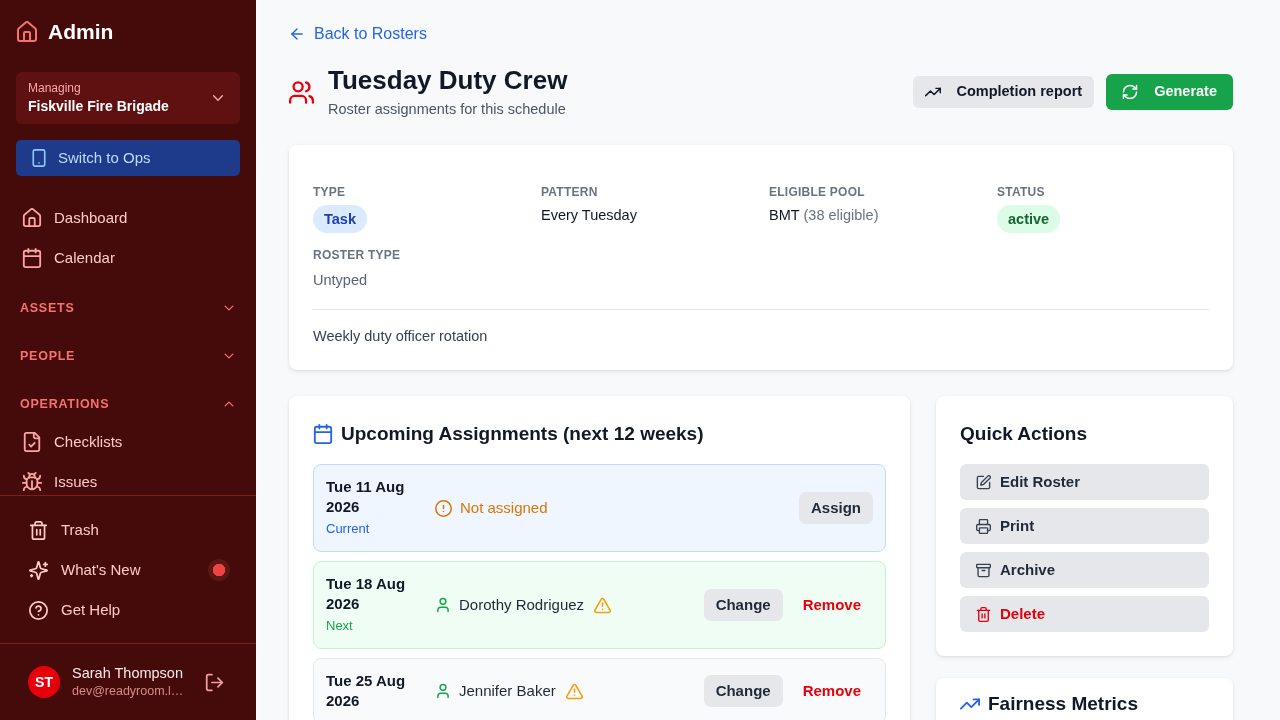 Image resolution: width=1280 pixels, height=720 pixels. I want to click on sidebar-footer-link: Get Help, so click(128, 610).